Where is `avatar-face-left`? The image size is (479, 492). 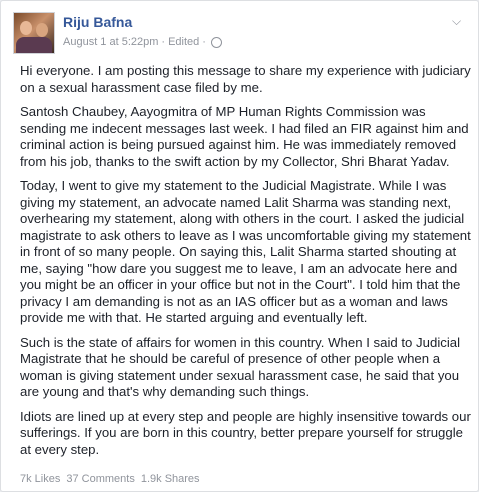 avatar-face-left is located at coordinates (26, 28).